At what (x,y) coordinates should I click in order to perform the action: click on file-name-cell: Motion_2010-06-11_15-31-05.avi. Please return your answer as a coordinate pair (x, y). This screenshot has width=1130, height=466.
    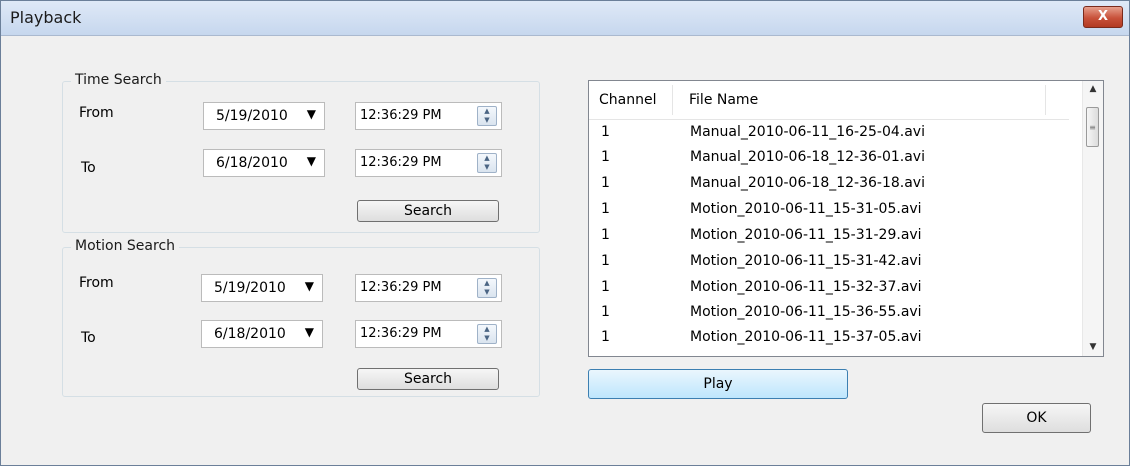
    Looking at the image, I should click on (806, 209).